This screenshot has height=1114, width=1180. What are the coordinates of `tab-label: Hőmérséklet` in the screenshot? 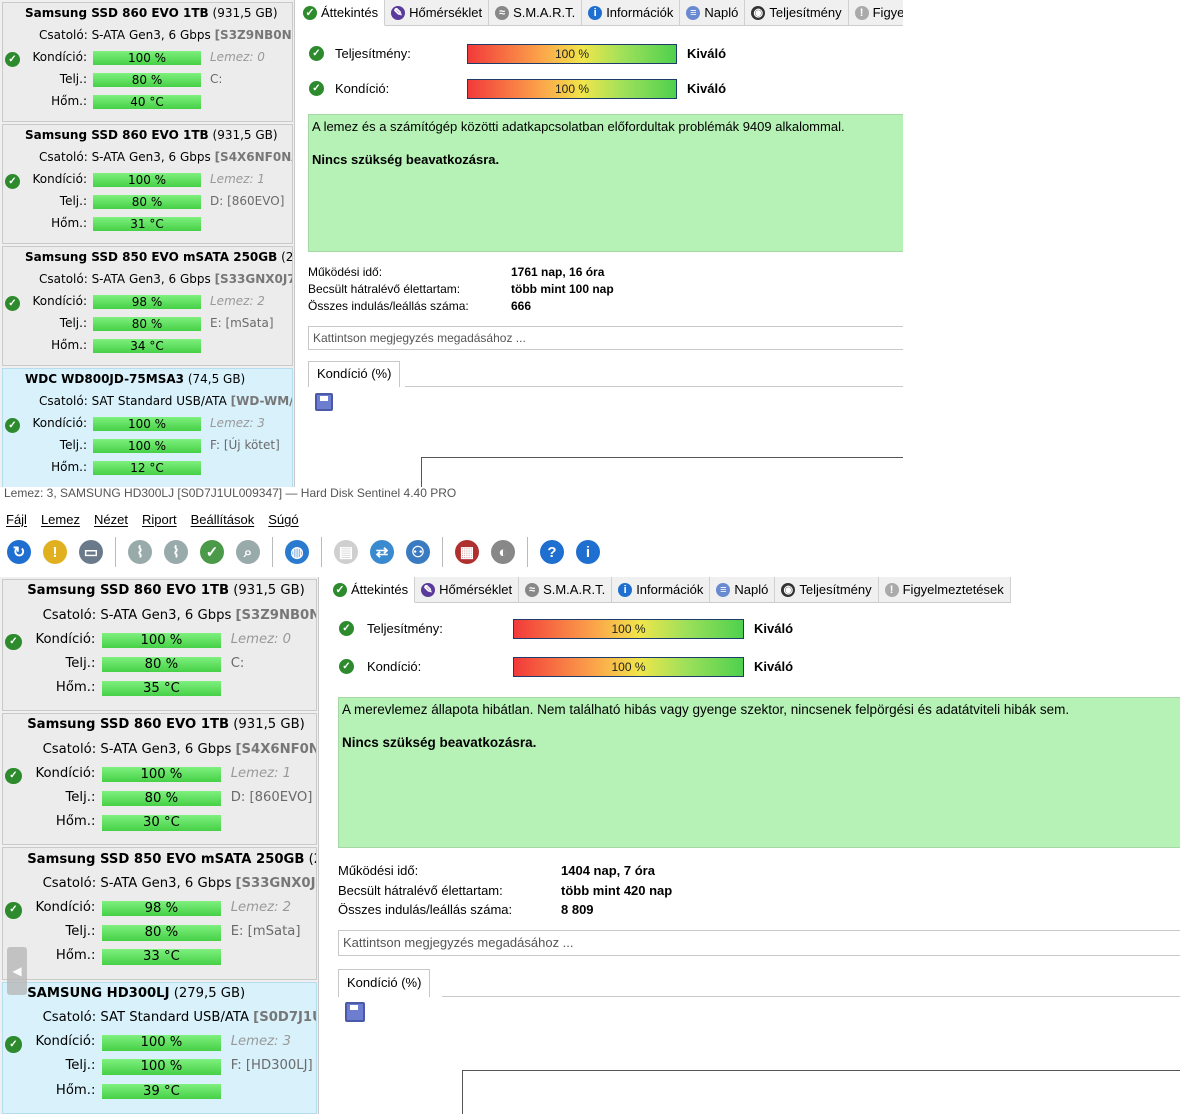 It's located at (446, 12).